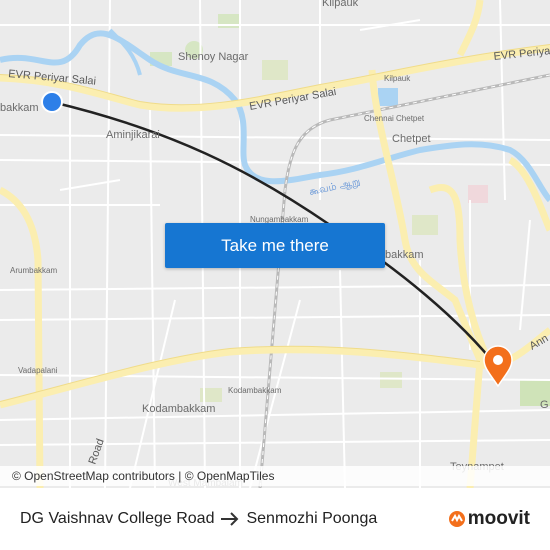  Describe the element at coordinates (97, 451) in the screenshot. I see `label-road-edge: Road` at that location.